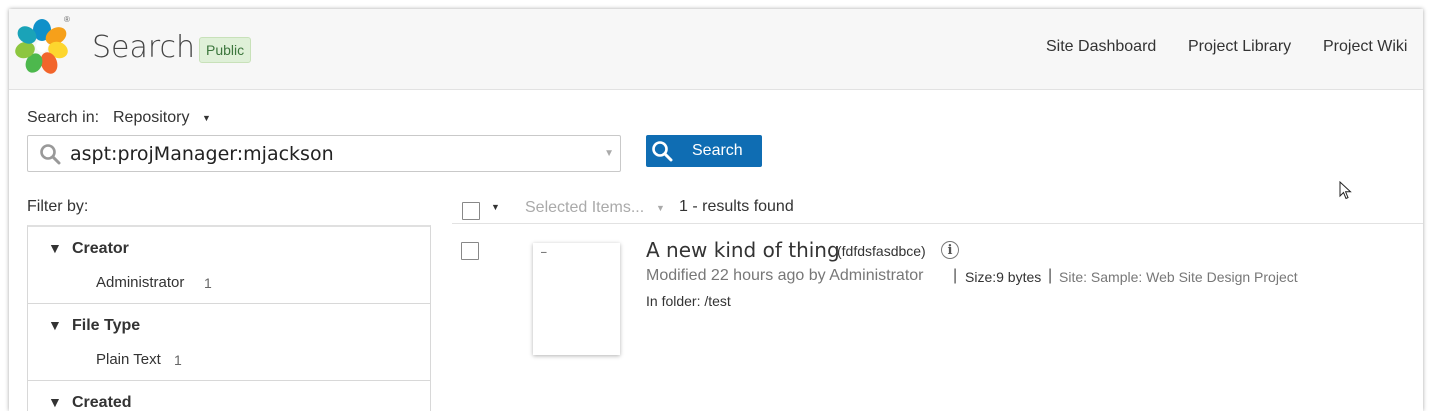 This screenshot has width=1432, height=411. What do you see at coordinates (106, 326) in the screenshot?
I see `facet-title: File Type` at bounding box center [106, 326].